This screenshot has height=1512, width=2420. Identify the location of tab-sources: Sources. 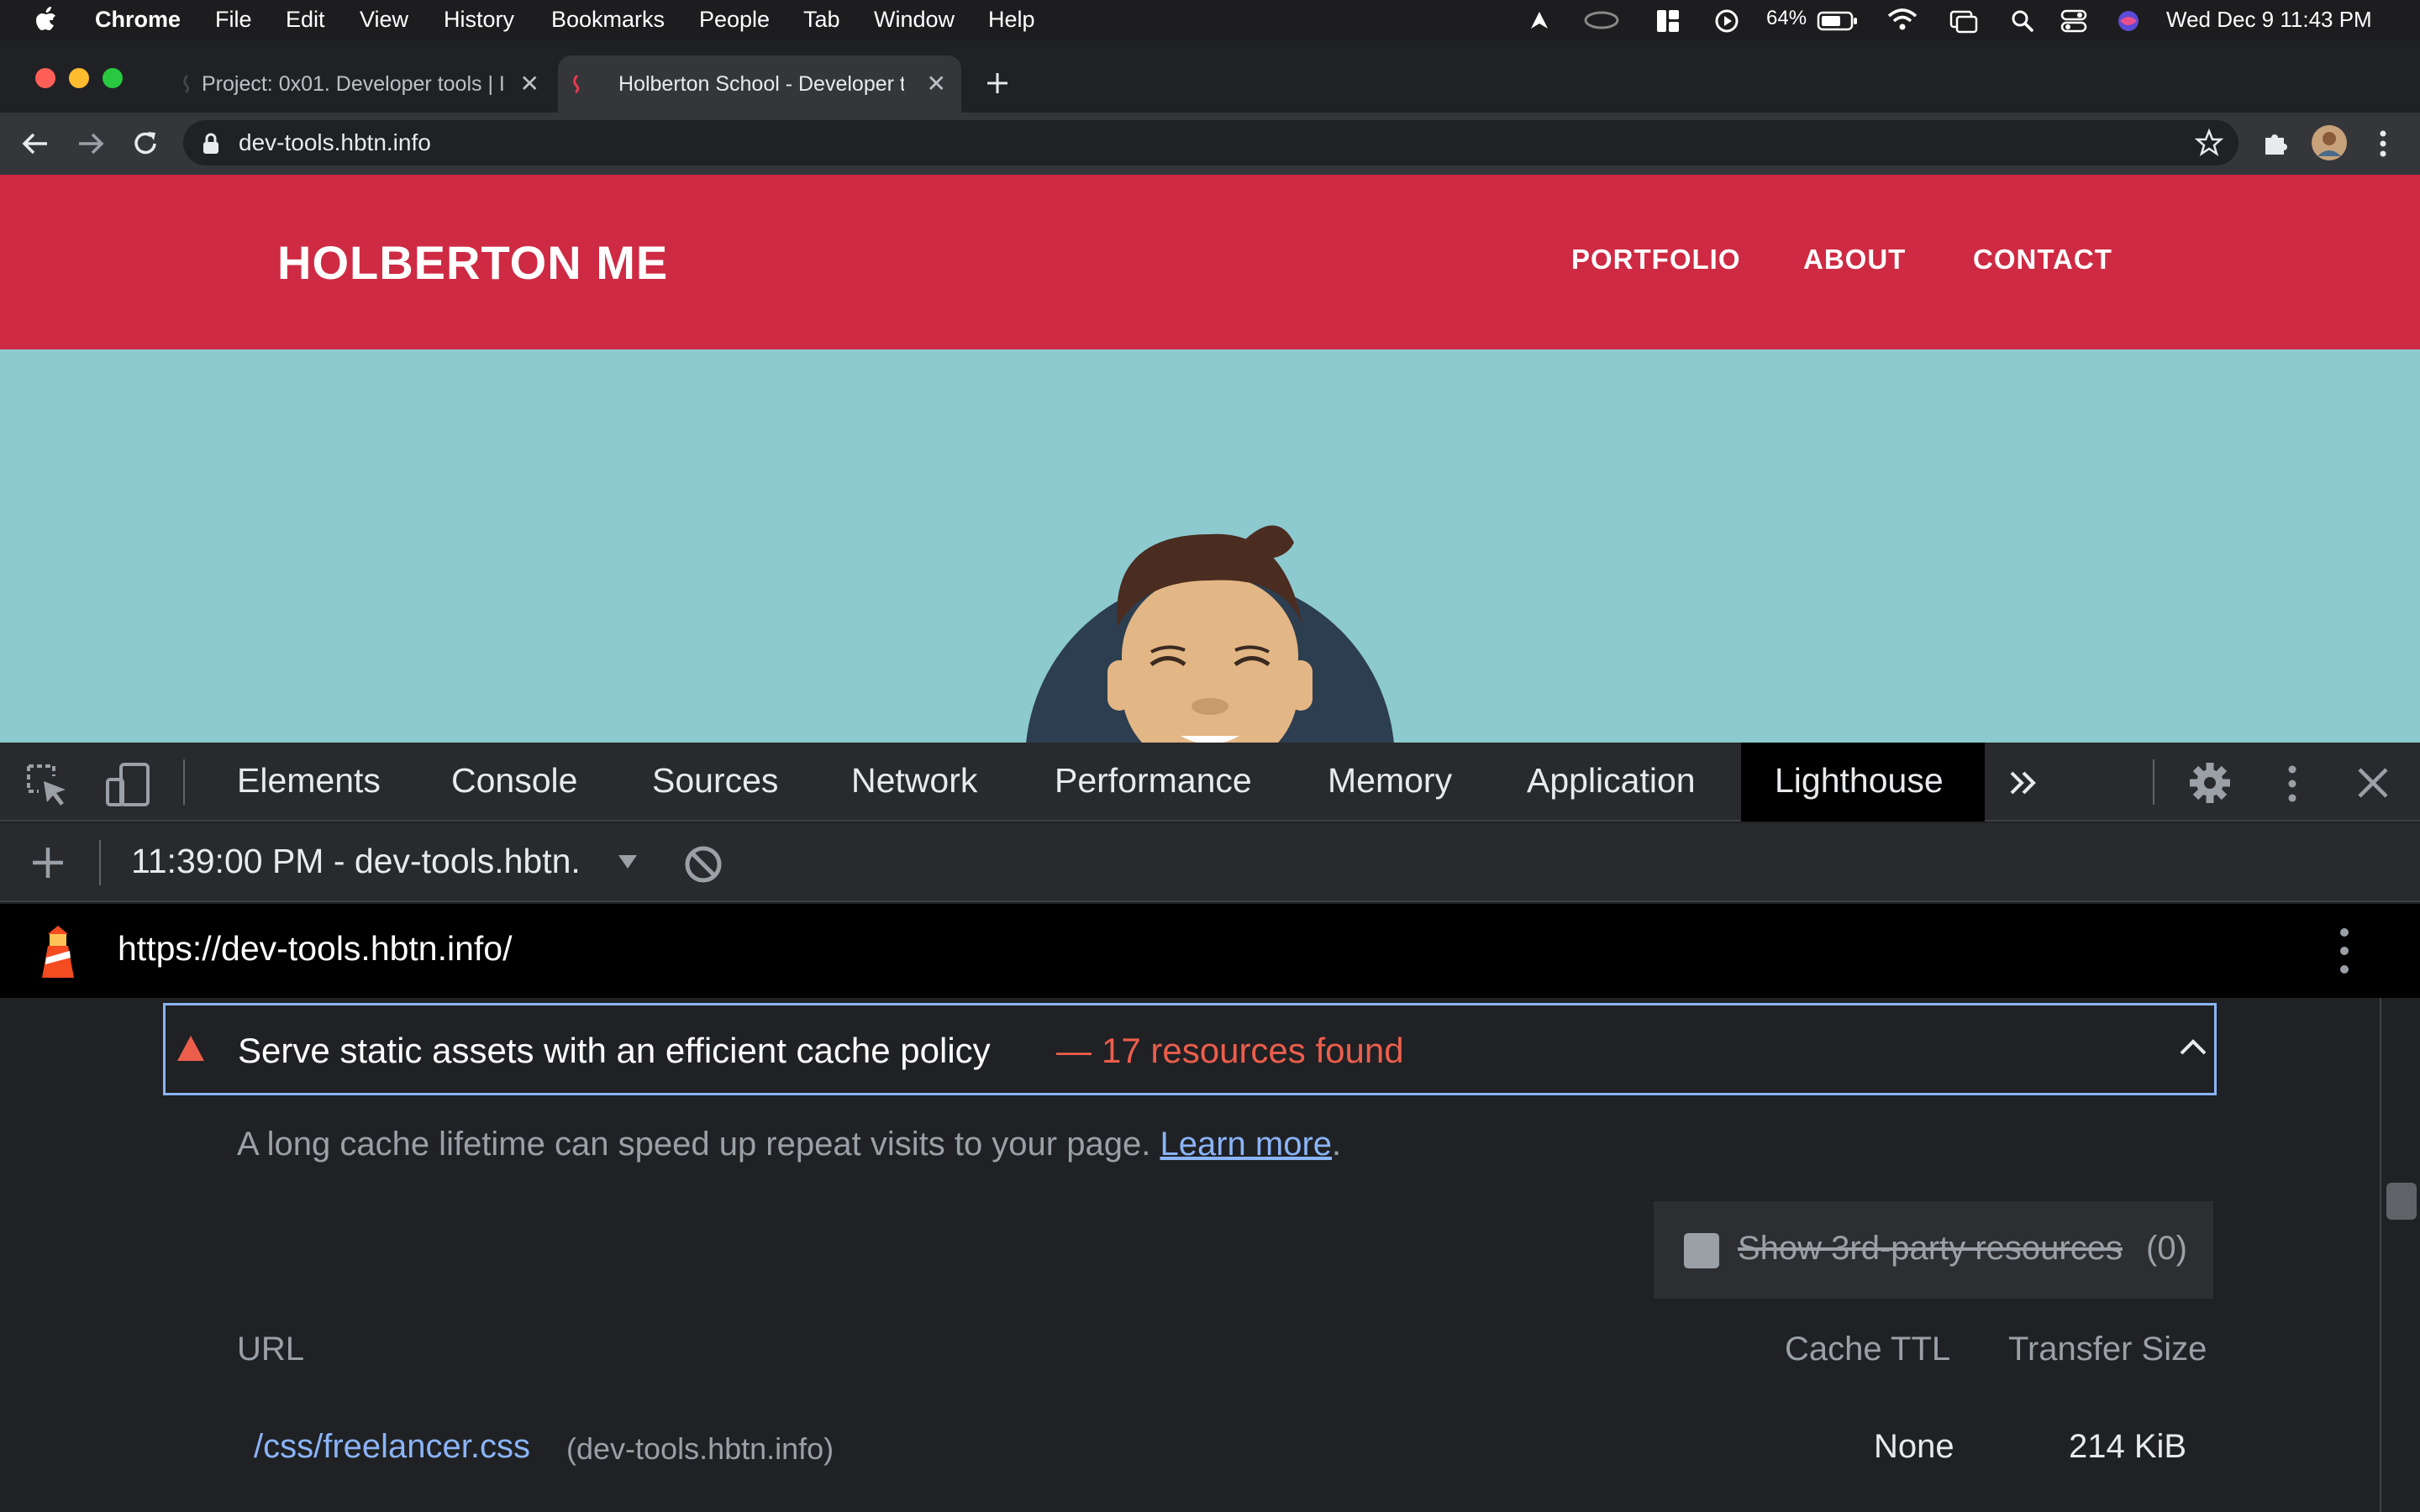
(715, 781).